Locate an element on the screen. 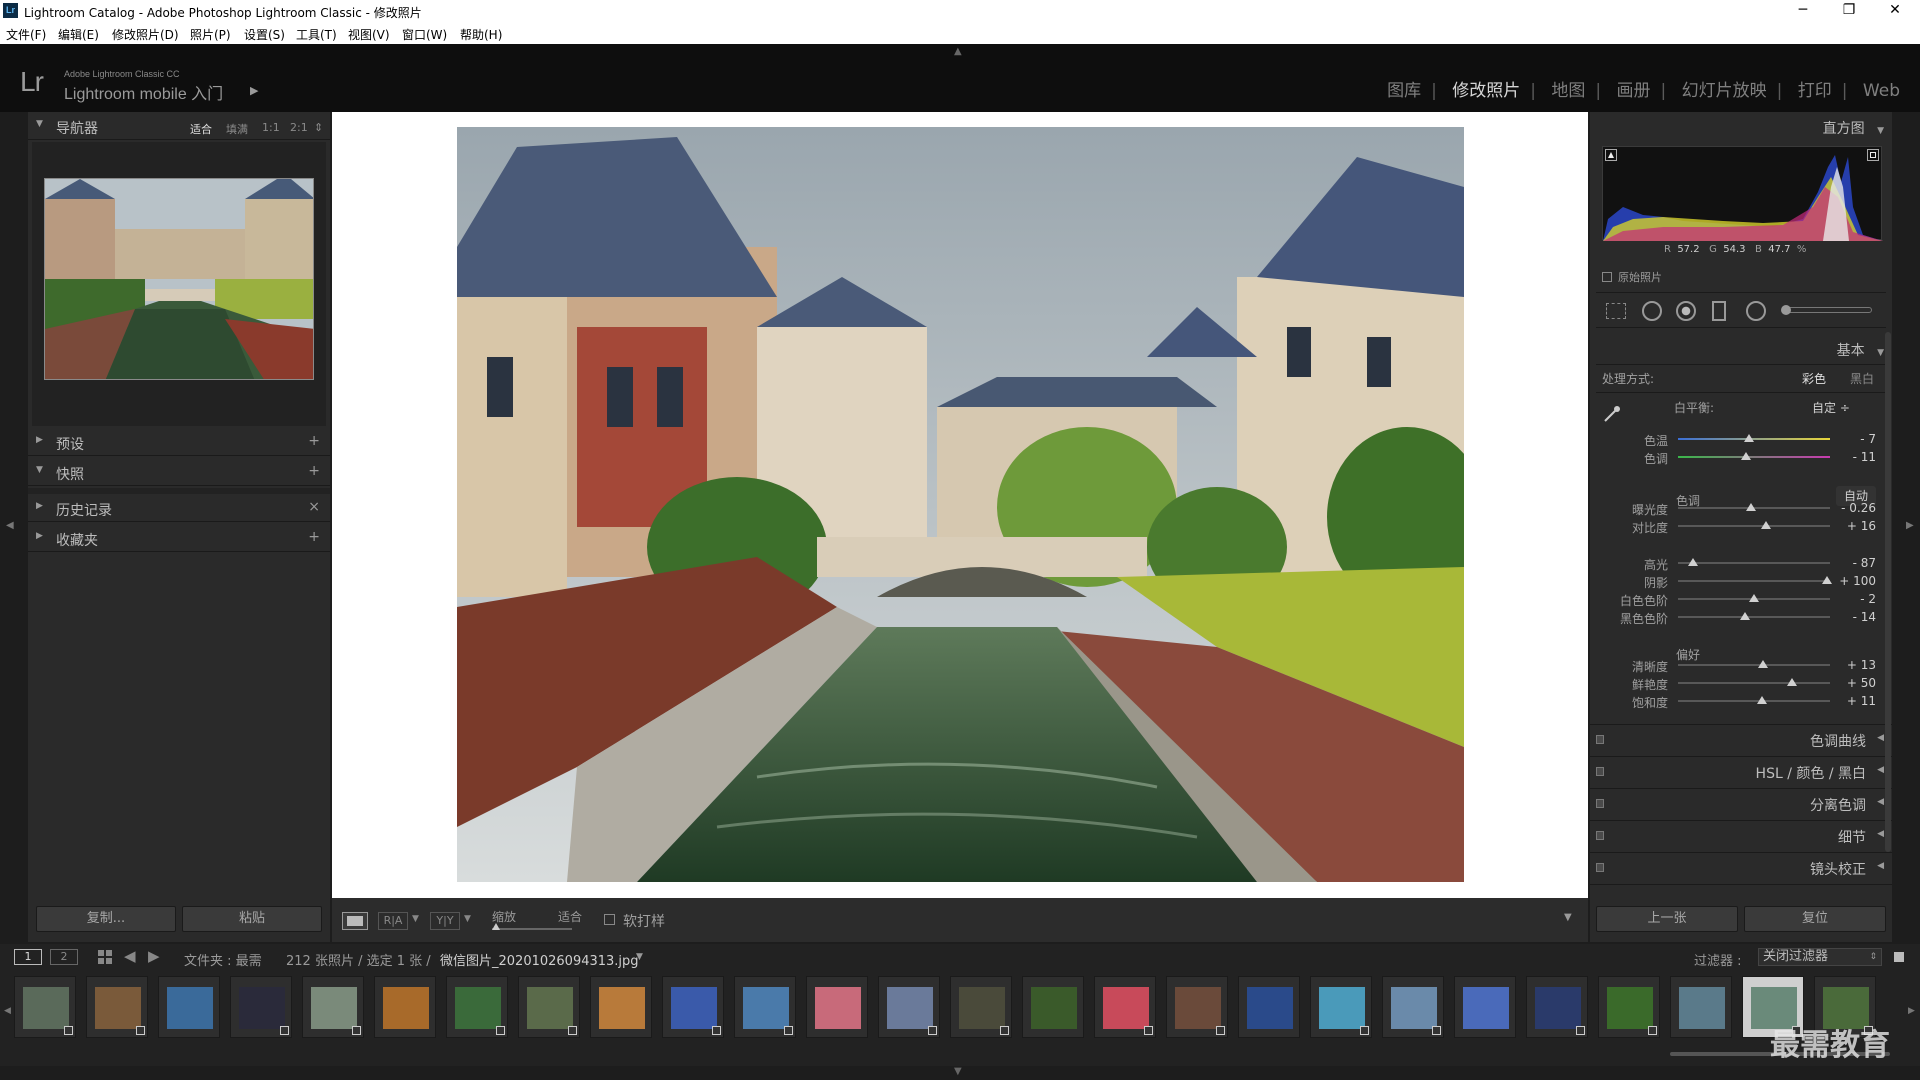  hsl-panel-header: HSL / 颜色 / 黑白 ◀ is located at coordinates (1741, 771).